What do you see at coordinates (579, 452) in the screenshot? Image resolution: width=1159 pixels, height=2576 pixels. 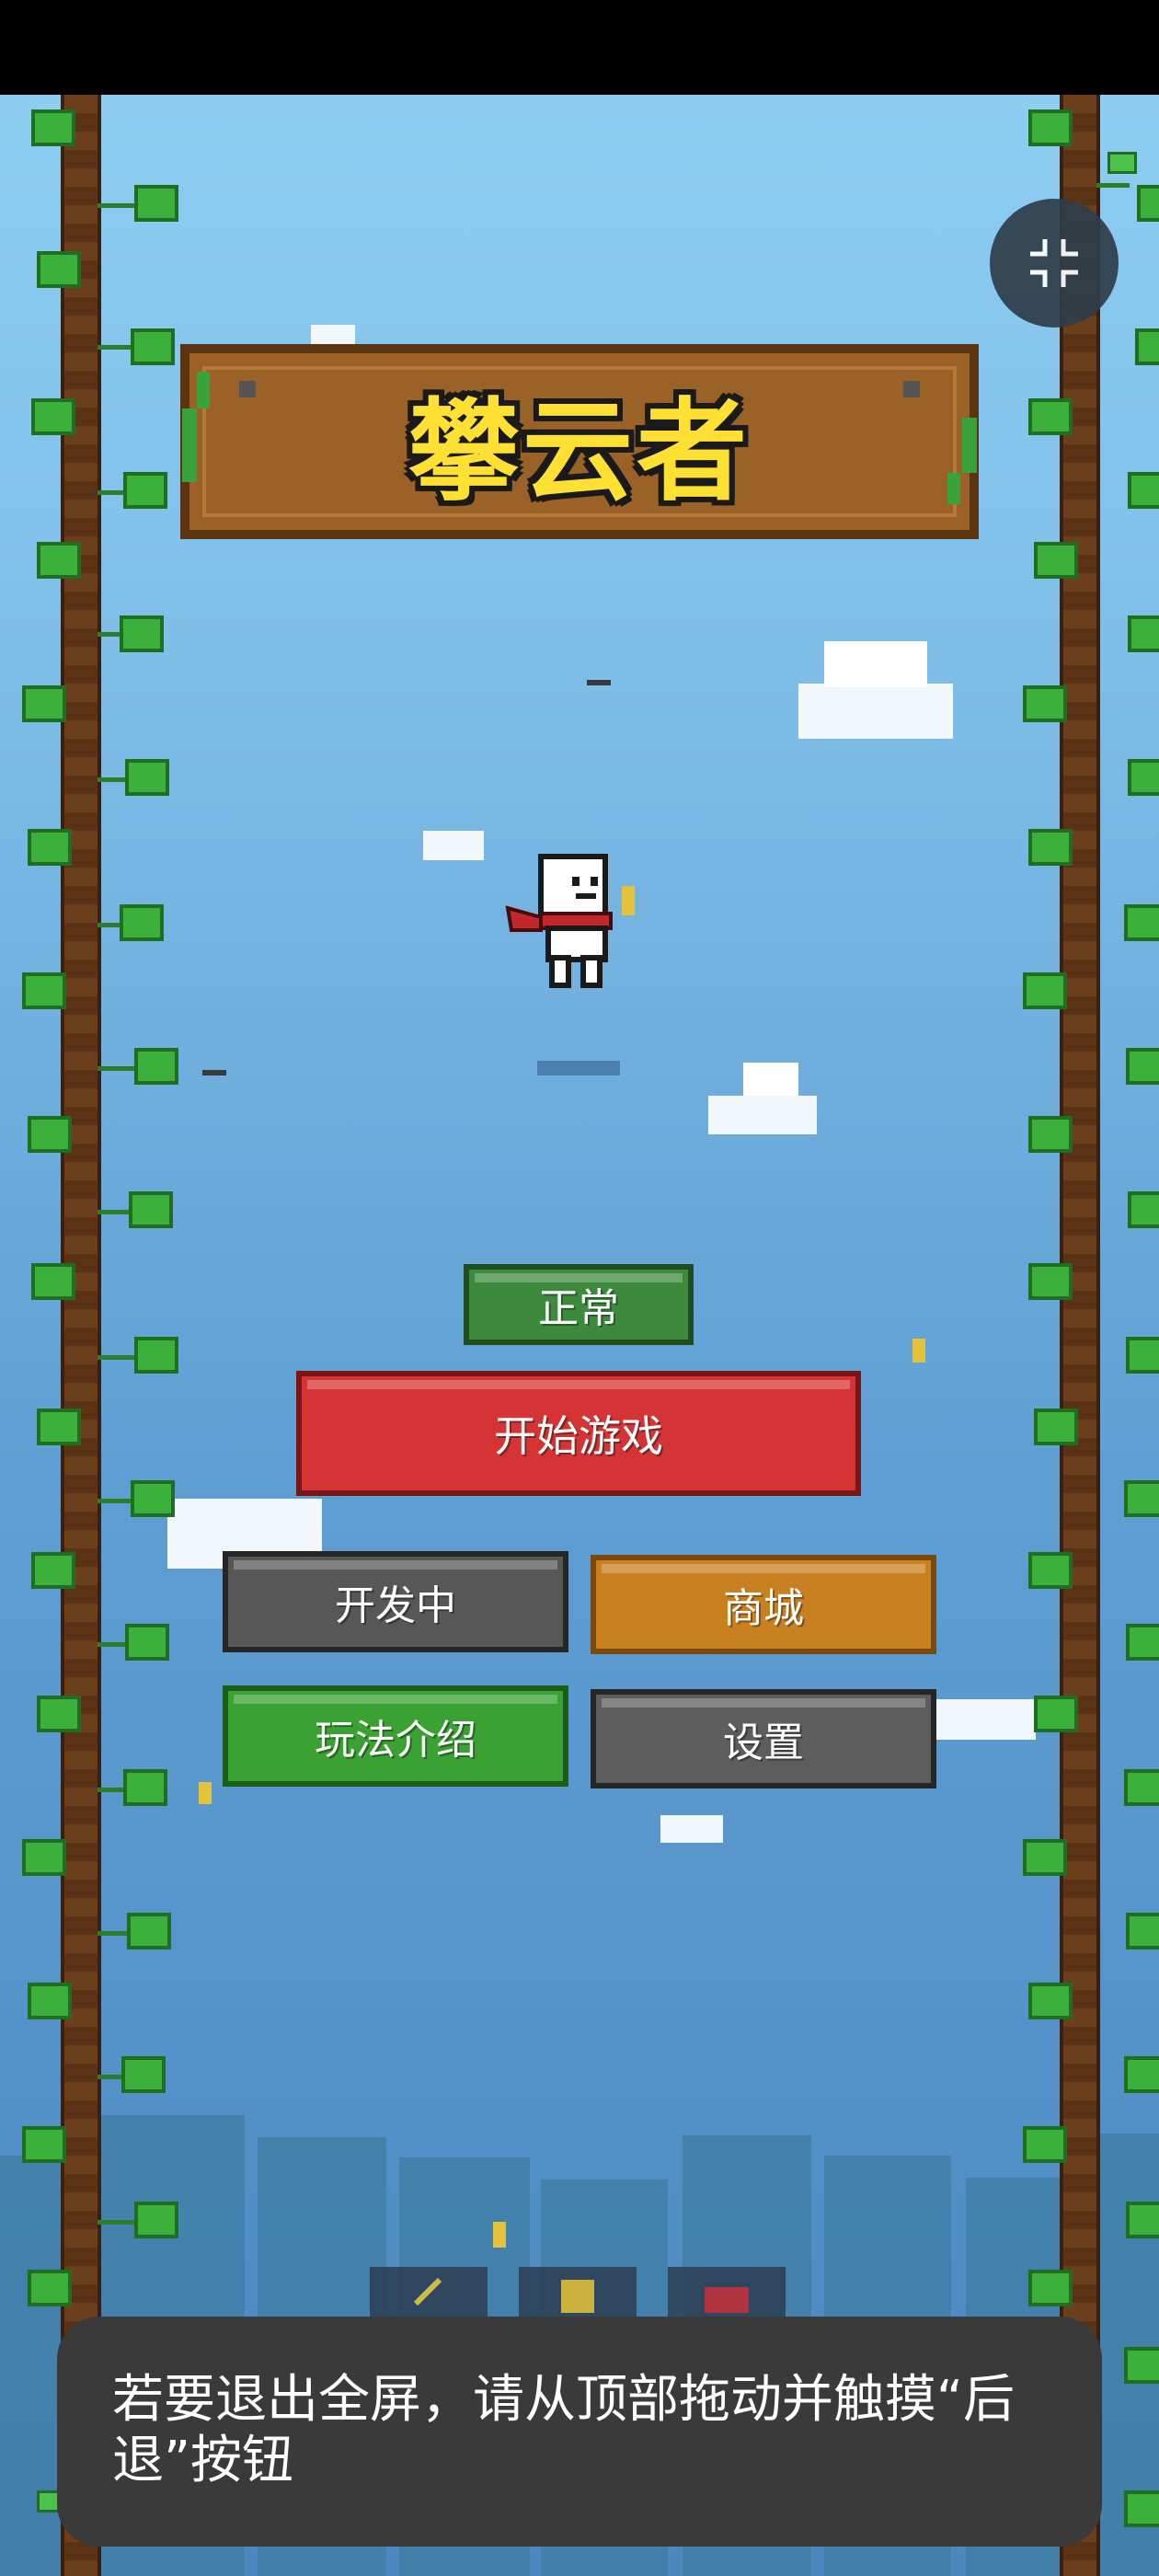 I see `game-title: 攀云者` at bounding box center [579, 452].